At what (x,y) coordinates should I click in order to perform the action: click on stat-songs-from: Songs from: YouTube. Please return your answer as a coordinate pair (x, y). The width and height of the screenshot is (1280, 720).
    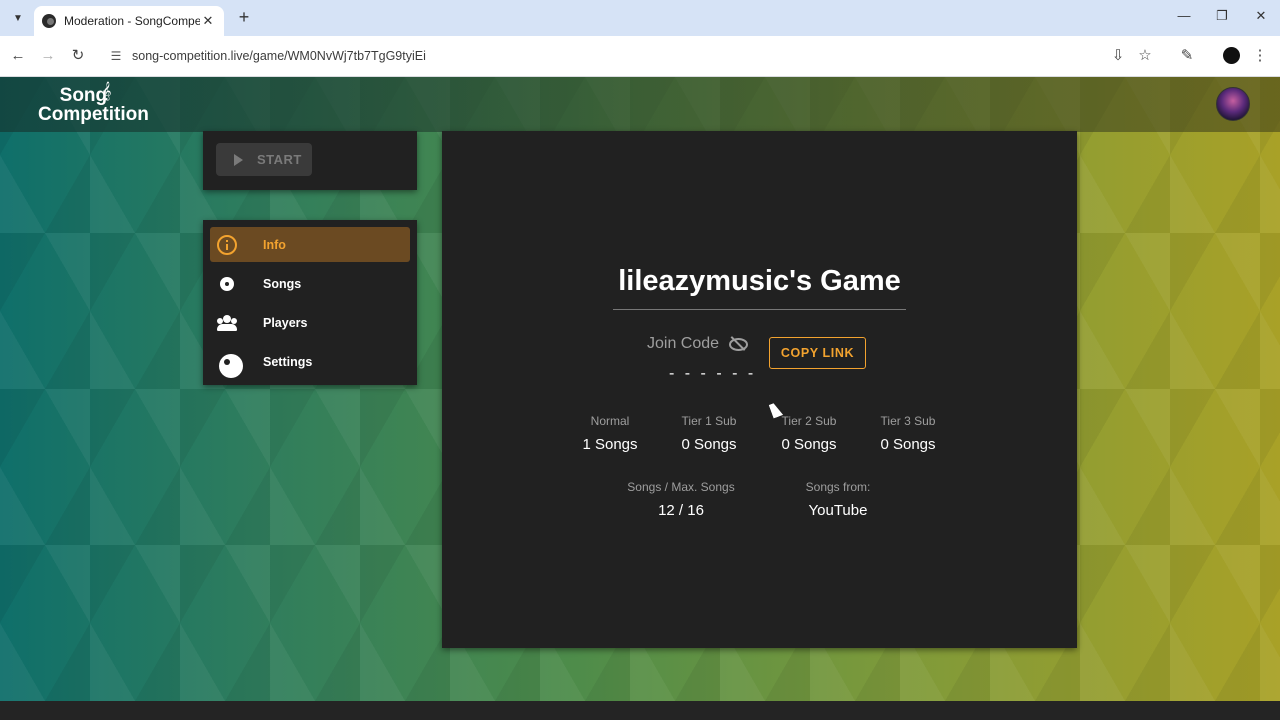
    Looking at the image, I should click on (838, 499).